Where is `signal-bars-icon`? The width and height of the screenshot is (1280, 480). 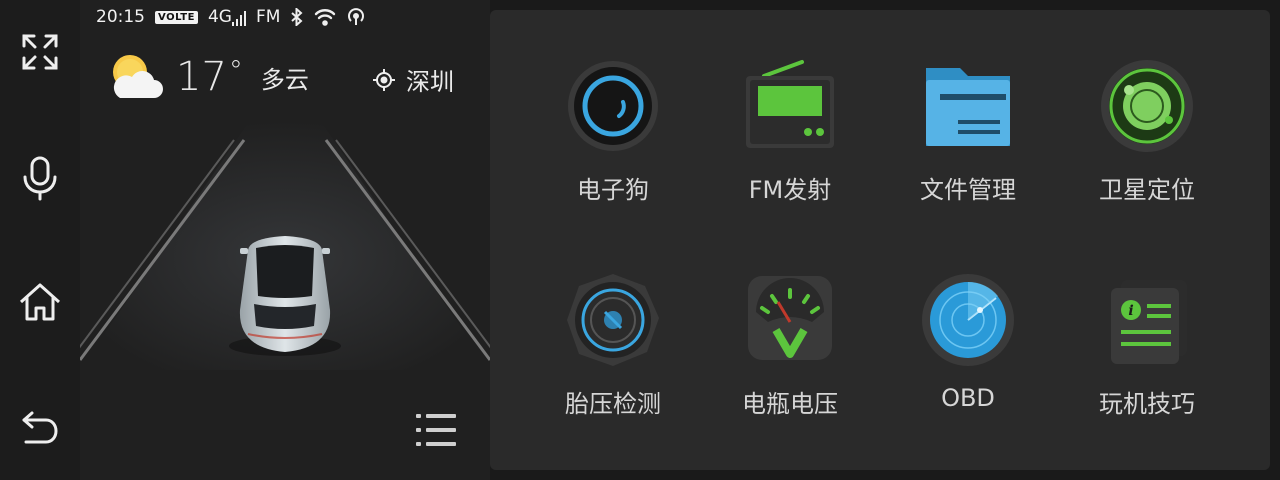
signal-bars-icon is located at coordinates (238, 18).